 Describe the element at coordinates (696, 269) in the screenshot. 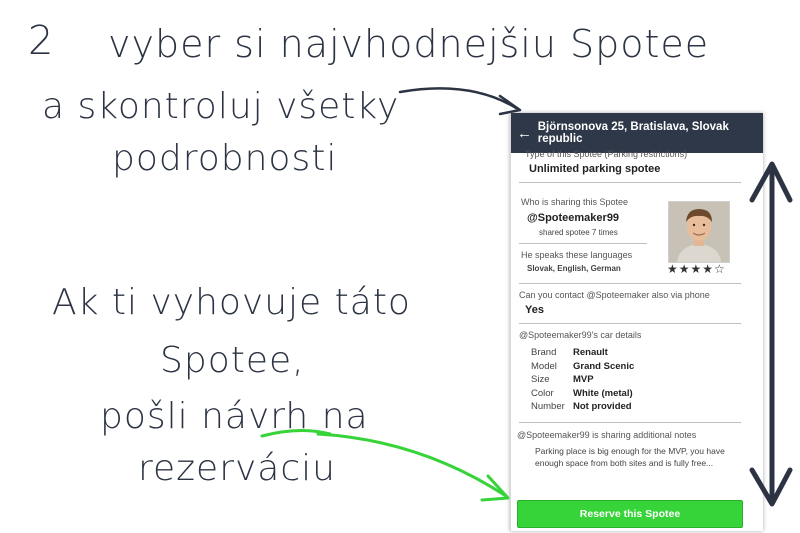

I see `rating-stars-icon: ★★★★☆` at that location.